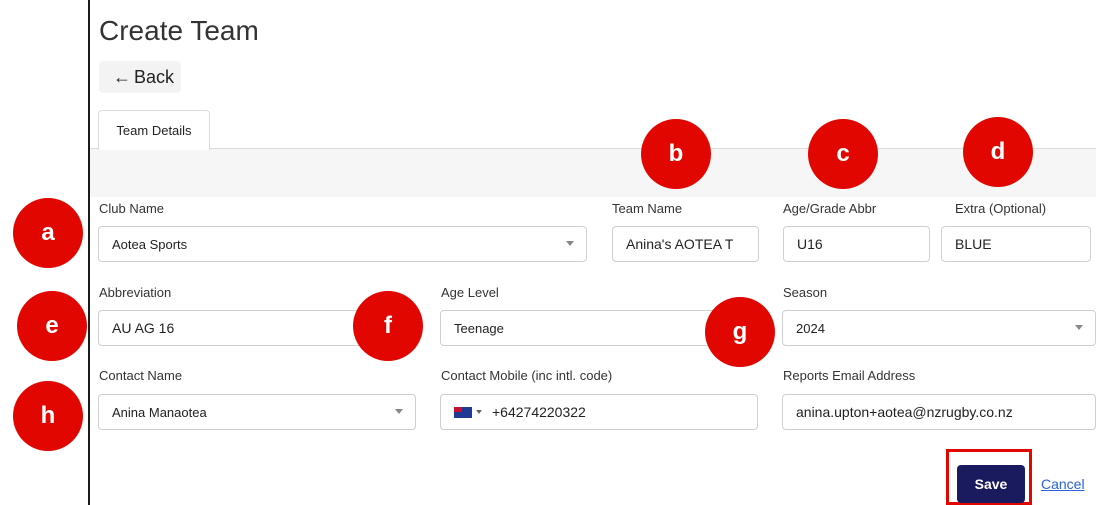  Describe the element at coordinates (1016, 244) in the screenshot. I see `extra-input: BLUE` at that location.